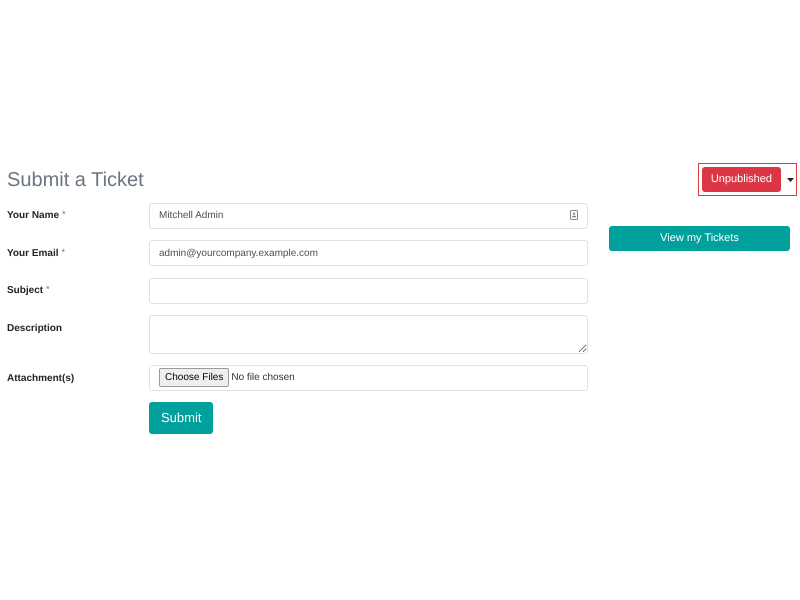 Image resolution: width=800 pixels, height=600 pixels. I want to click on field-label: Your Email, so click(32, 253).